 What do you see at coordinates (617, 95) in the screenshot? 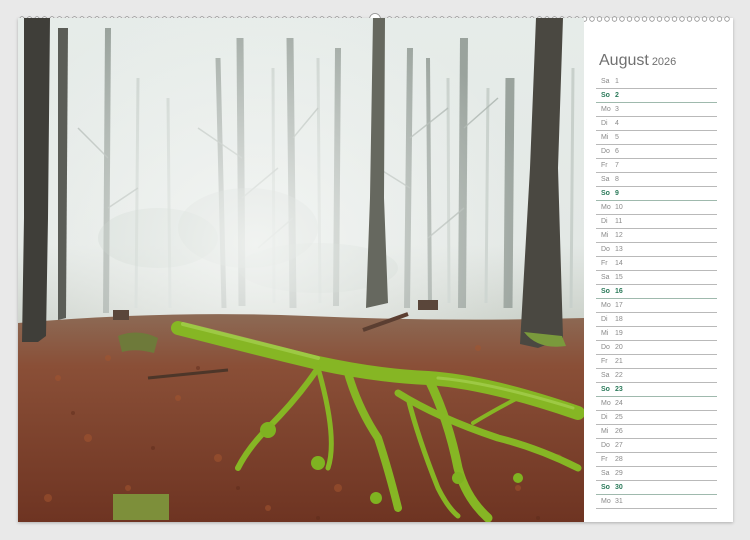
I see `day-number: 2` at bounding box center [617, 95].